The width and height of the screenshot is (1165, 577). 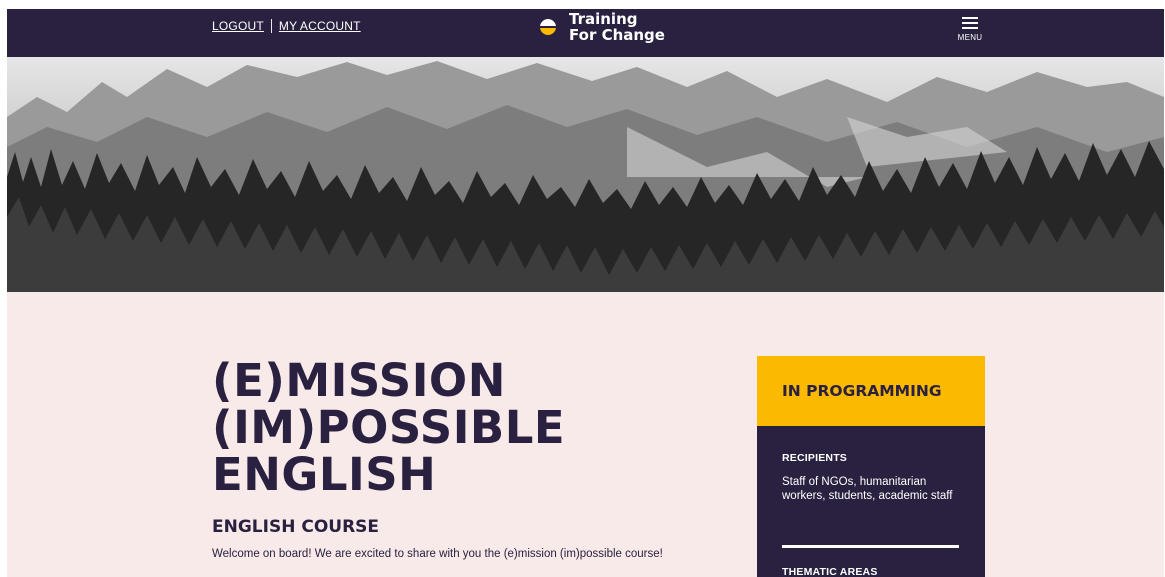 What do you see at coordinates (617, 35) in the screenshot?
I see `brand-name-line-2: For Change` at bounding box center [617, 35].